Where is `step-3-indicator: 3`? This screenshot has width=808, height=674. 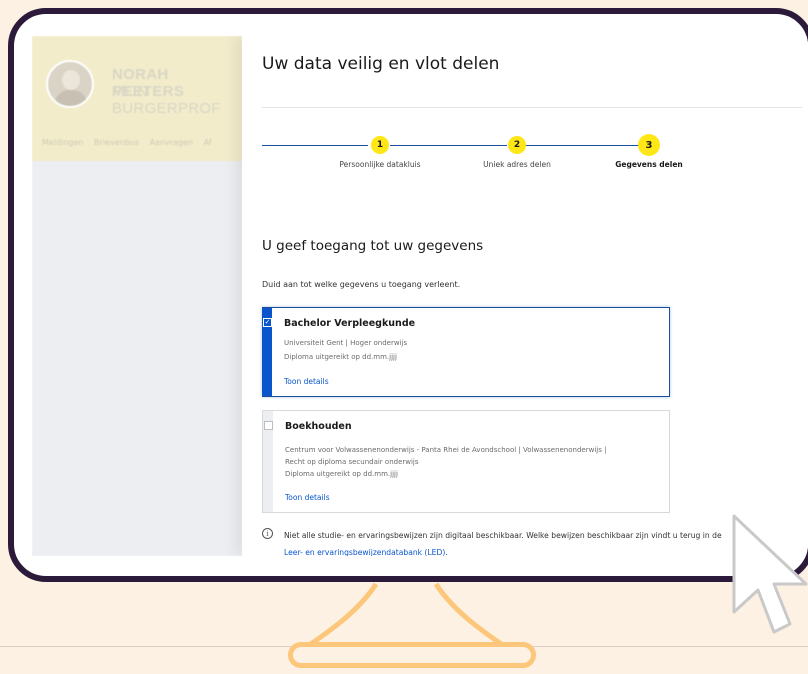 step-3-indicator: 3 is located at coordinates (649, 145).